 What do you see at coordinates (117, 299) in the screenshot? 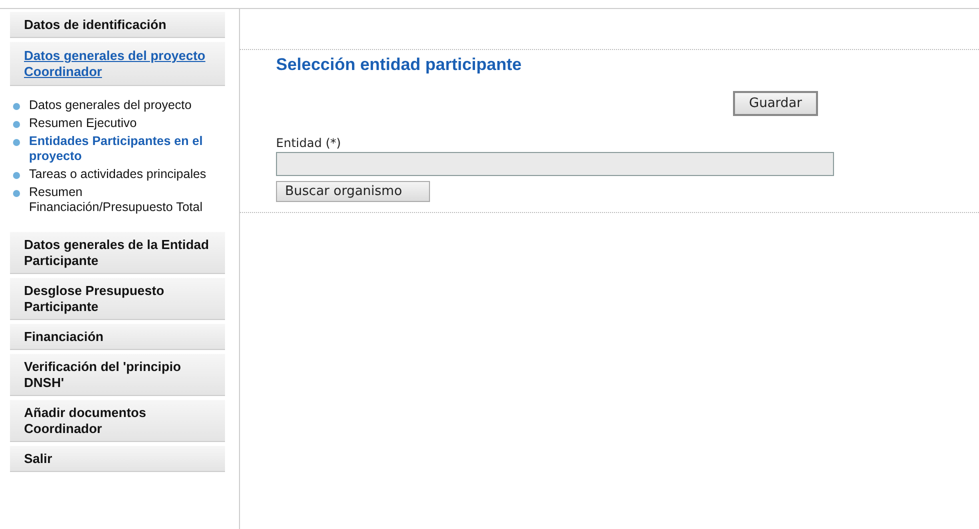
I see `sidebar-item: Desglose Presupuesto Participante` at bounding box center [117, 299].